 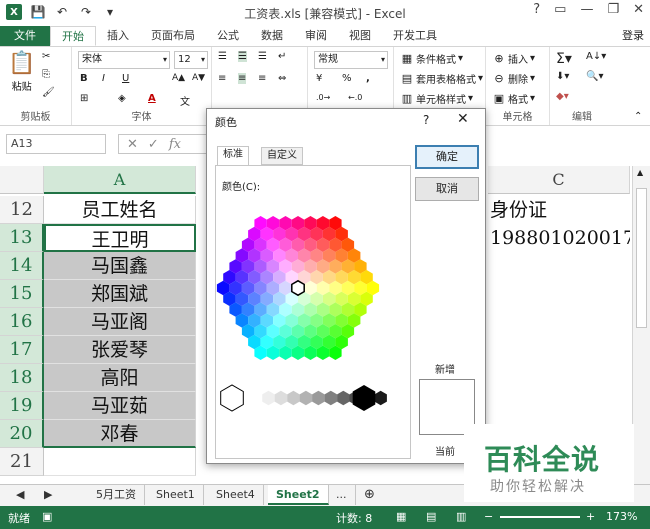 What do you see at coordinates (233, 156) in the screenshot?
I see `tab-standard: 标准` at bounding box center [233, 156].